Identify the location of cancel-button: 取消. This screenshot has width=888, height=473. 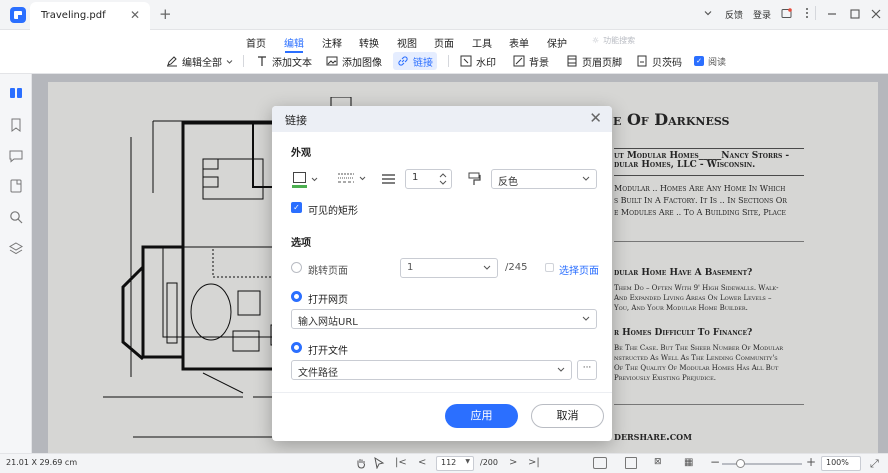
(567, 416).